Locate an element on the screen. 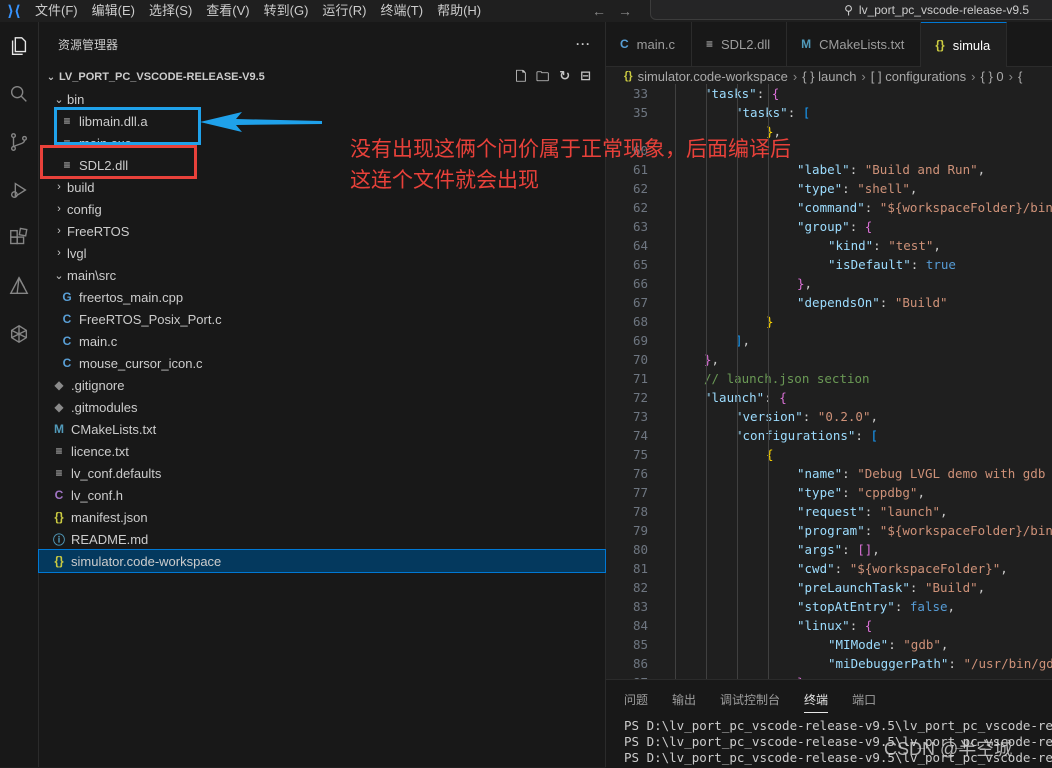  line-number: 62 is located at coordinates (640, 207).